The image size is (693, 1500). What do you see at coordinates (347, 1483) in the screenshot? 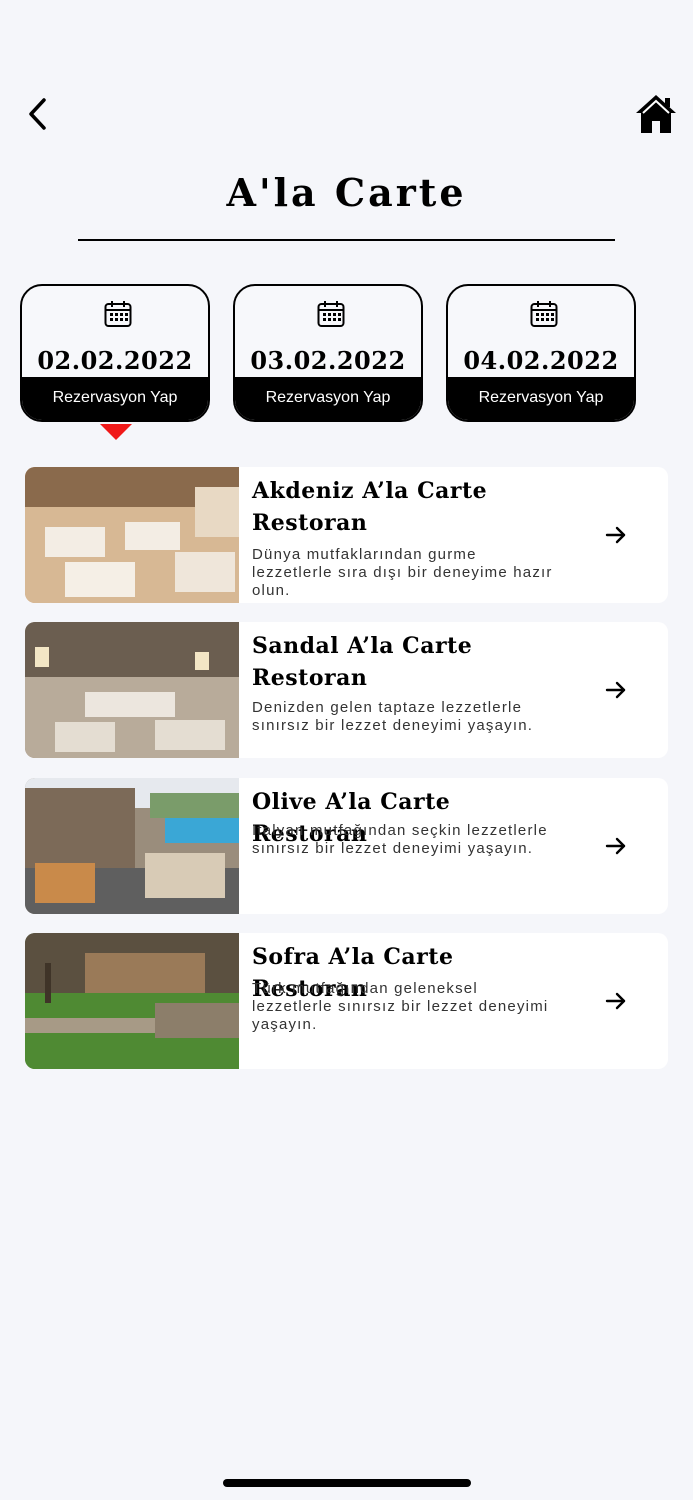
I see `home-indicator` at bounding box center [347, 1483].